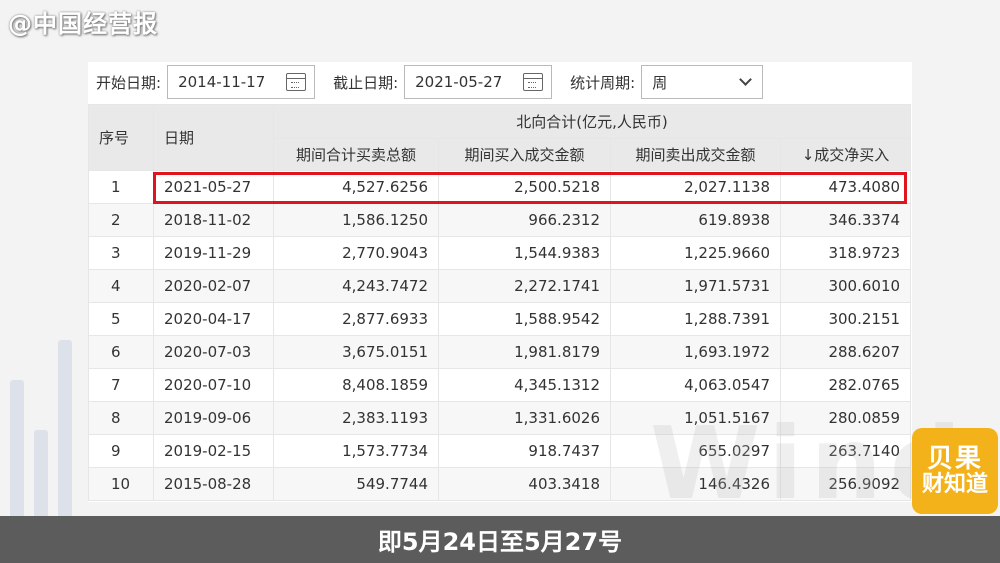 The width and height of the screenshot is (1000, 563). I want to click on column-group-header: 北向合计(亿元,人民币), so click(592, 121).